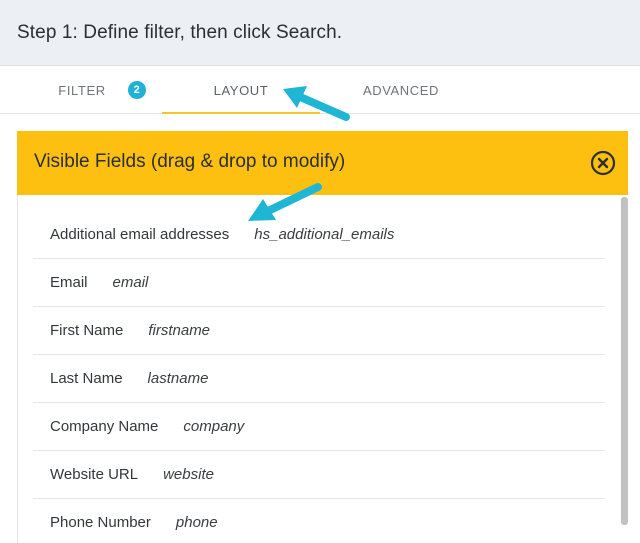 The width and height of the screenshot is (640, 543). What do you see at coordinates (319, 283) in the screenshot?
I see `field-row-email: Email email` at bounding box center [319, 283].